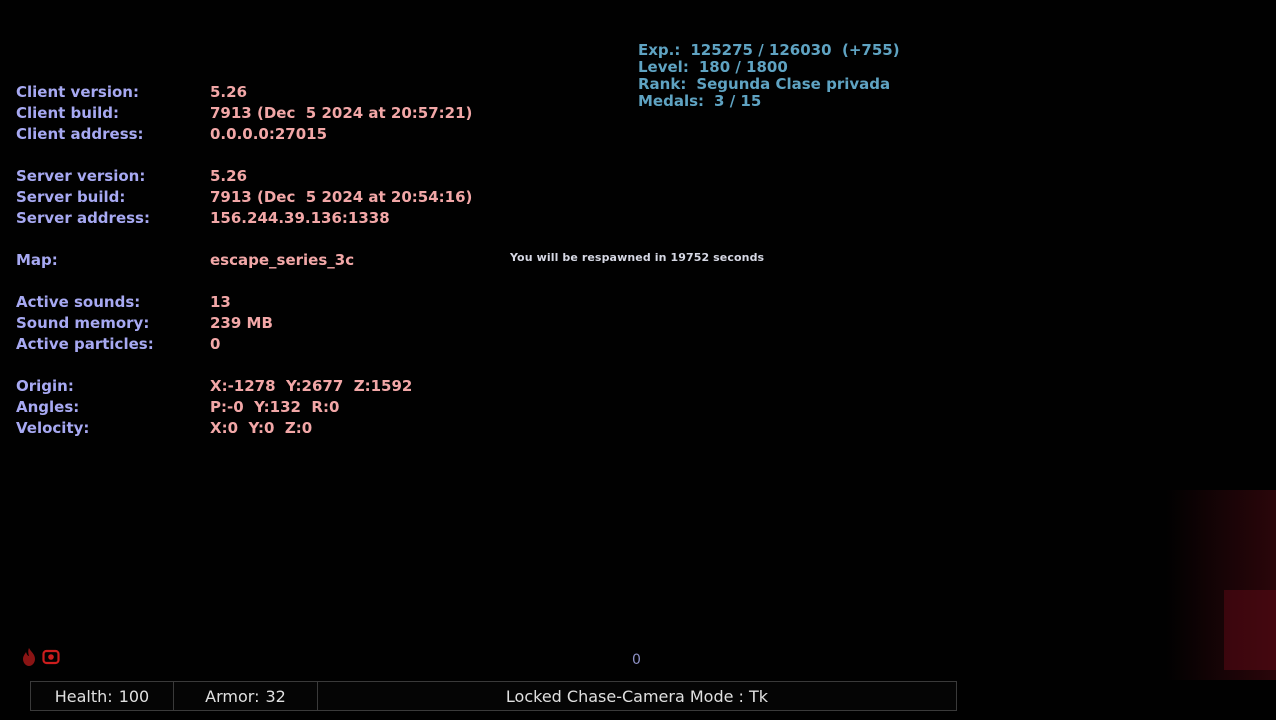  Describe the element at coordinates (229, 92) in the screenshot. I see `client-version-value: 5.26` at that location.